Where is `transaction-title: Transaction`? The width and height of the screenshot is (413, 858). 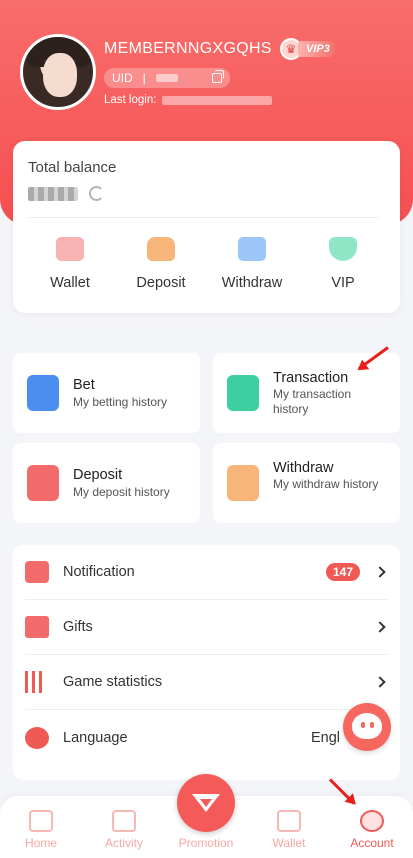
transaction-title: Transaction is located at coordinates (311, 378).